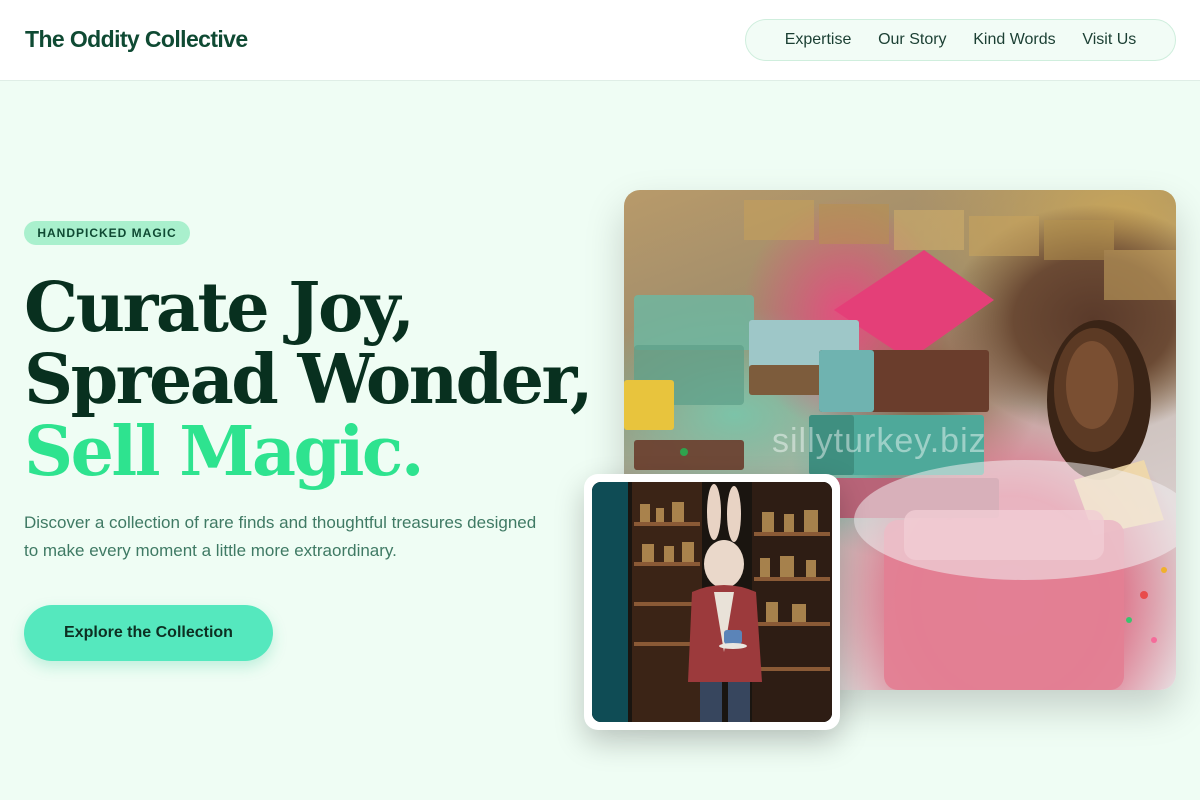 The height and width of the screenshot is (800, 1200). What do you see at coordinates (1109, 40) in the screenshot?
I see `nav-item-visit-us: Visit Us` at bounding box center [1109, 40].